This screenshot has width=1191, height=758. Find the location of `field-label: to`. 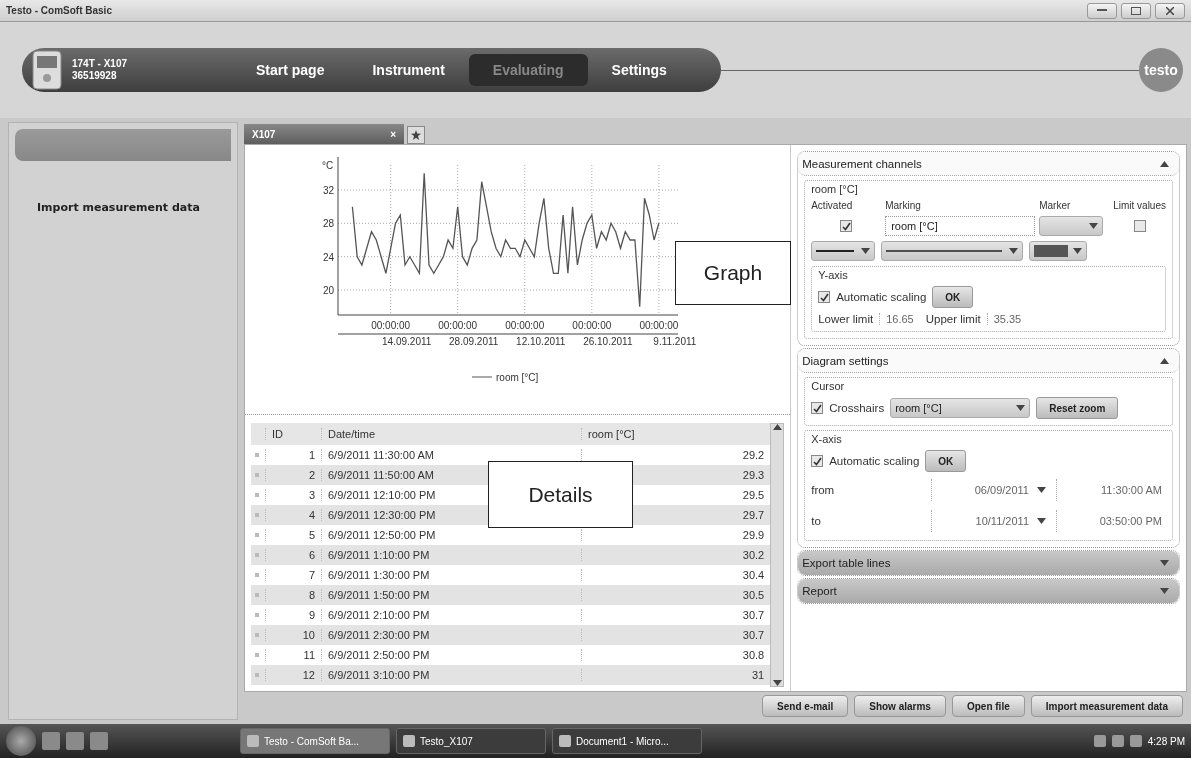

field-label: to is located at coordinates (816, 521).